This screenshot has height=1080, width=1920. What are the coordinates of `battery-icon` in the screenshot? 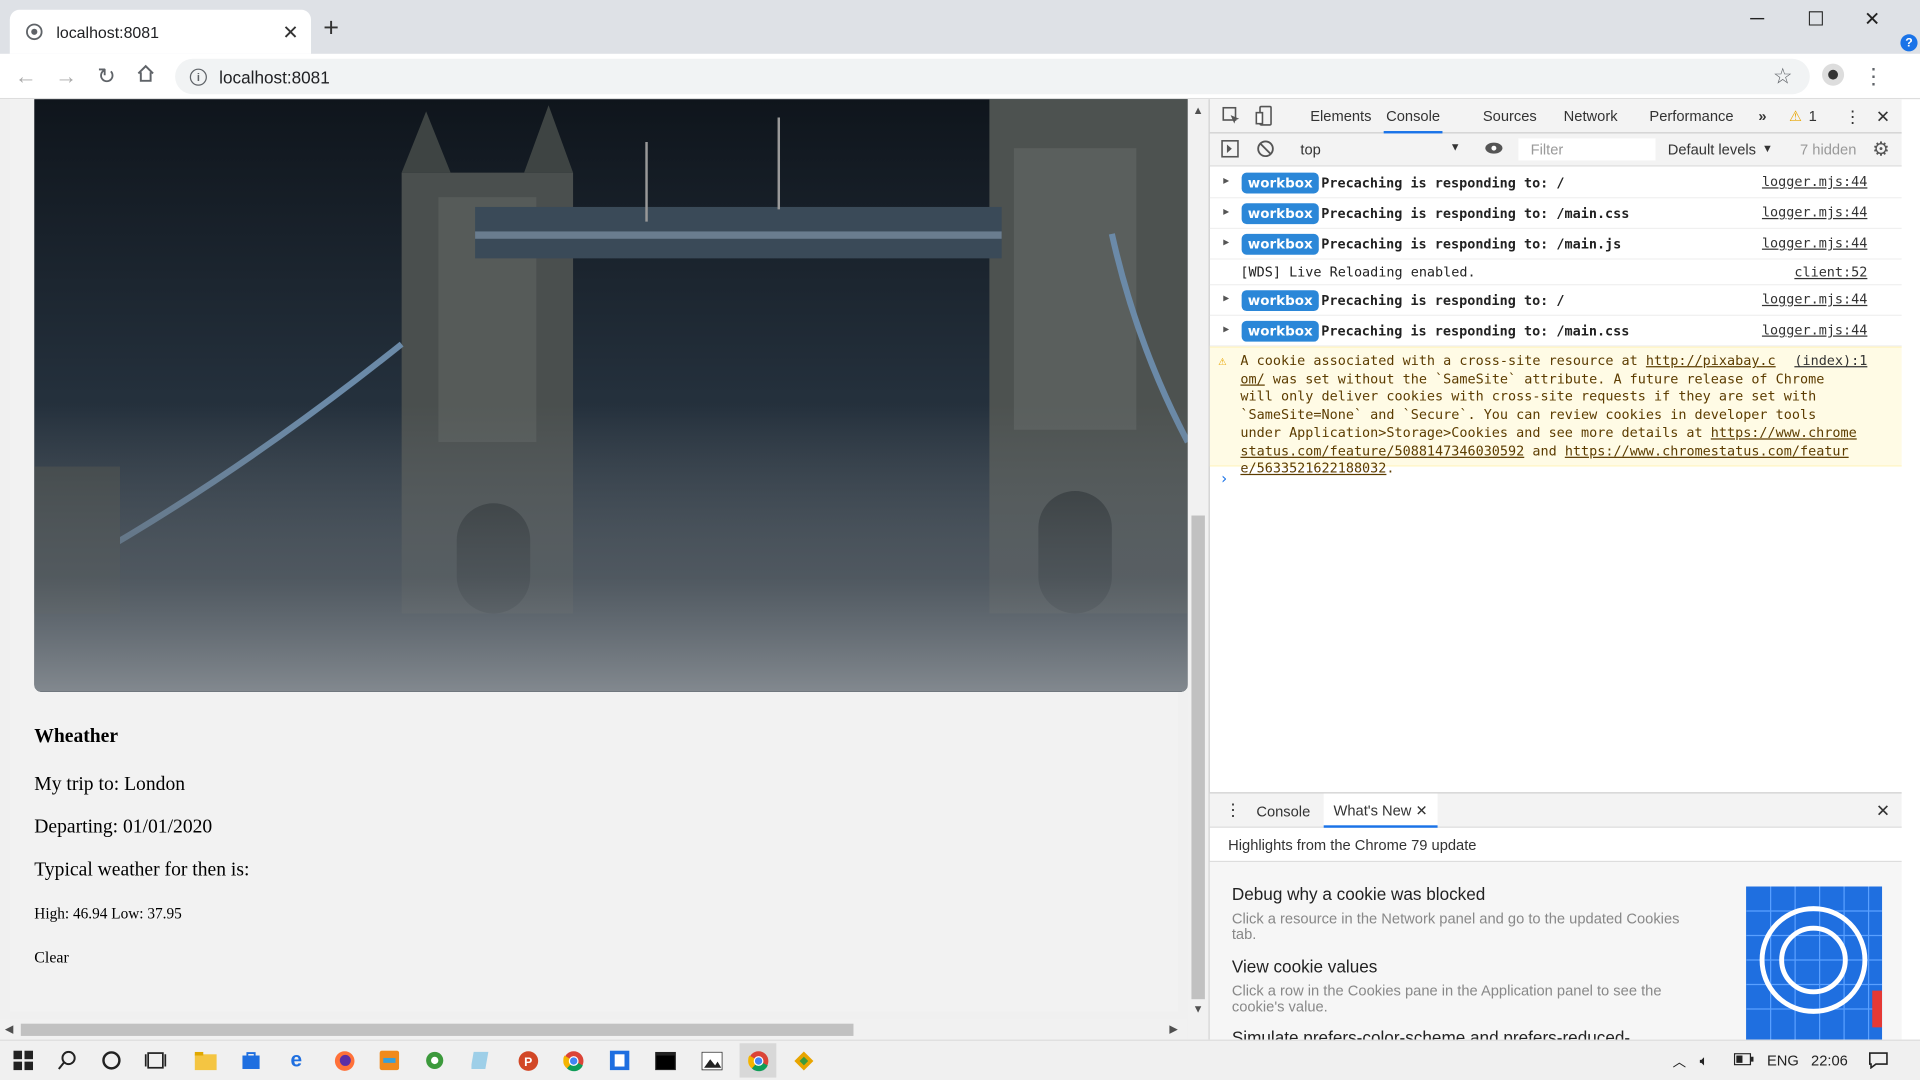 It's located at (1743, 1060).